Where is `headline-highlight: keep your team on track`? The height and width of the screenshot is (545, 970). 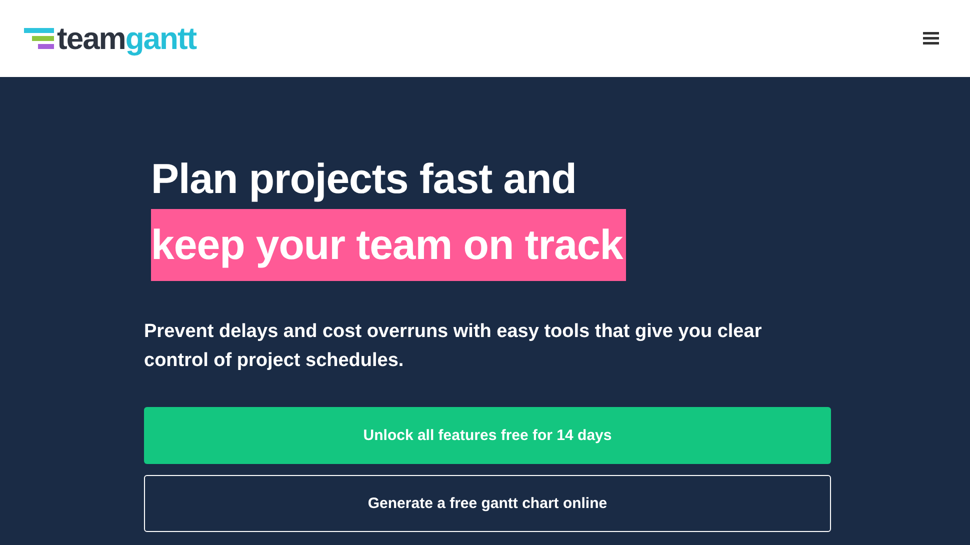 headline-highlight: keep your team on track is located at coordinates (388, 245).